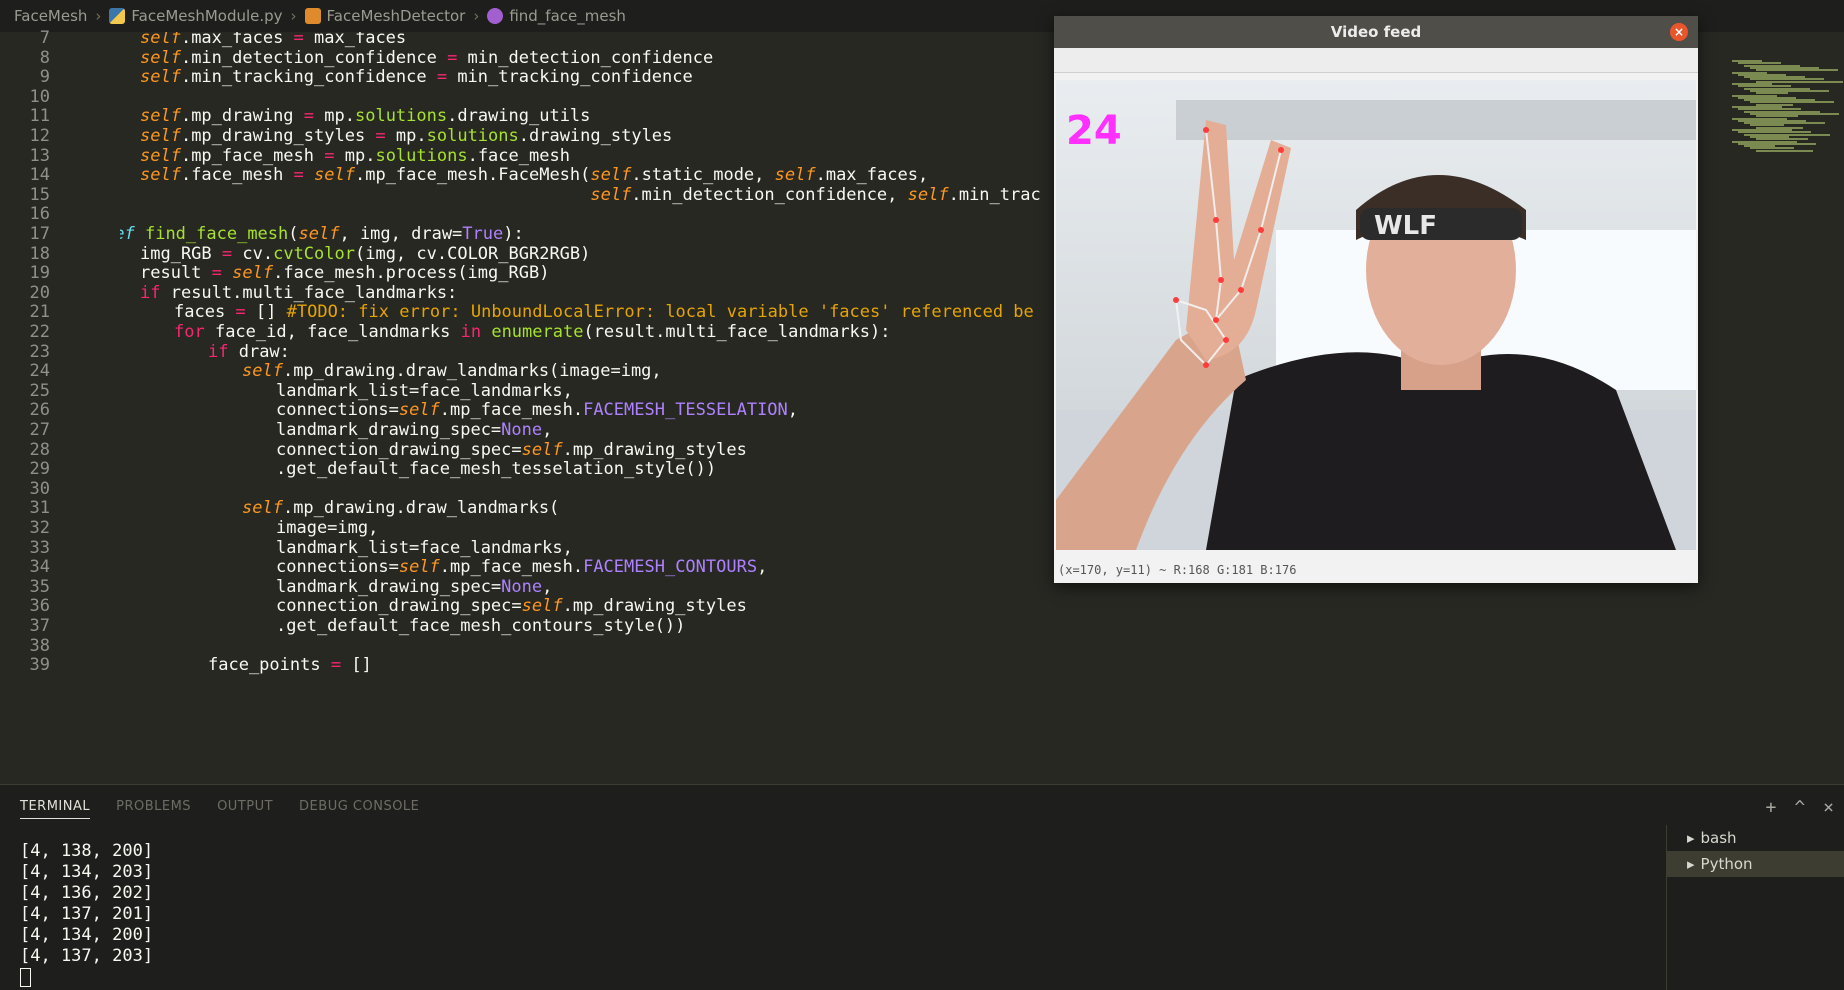  Describe the element at coordinates (1718, 838) in the screenshot. I see `terminal-instance-label: bash` at that location.